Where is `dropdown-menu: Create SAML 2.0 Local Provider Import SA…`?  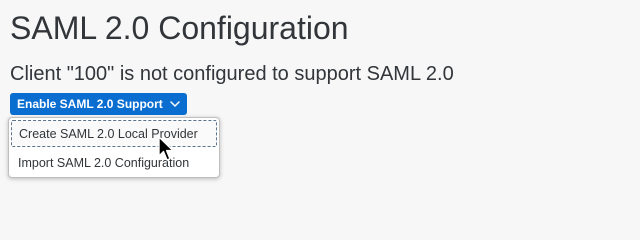
dropdown-menu: Create SAML 2.0 Local Provider Import SA… is located at coordinates (114, 147).